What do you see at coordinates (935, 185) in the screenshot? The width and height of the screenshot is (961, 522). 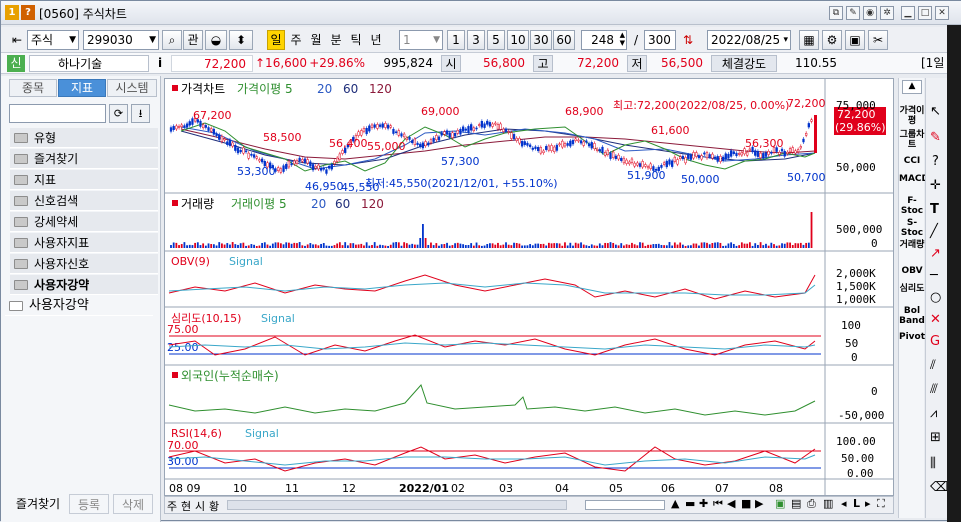 I see `crosshair-icon: ✛` at bounding box center [935, 185].